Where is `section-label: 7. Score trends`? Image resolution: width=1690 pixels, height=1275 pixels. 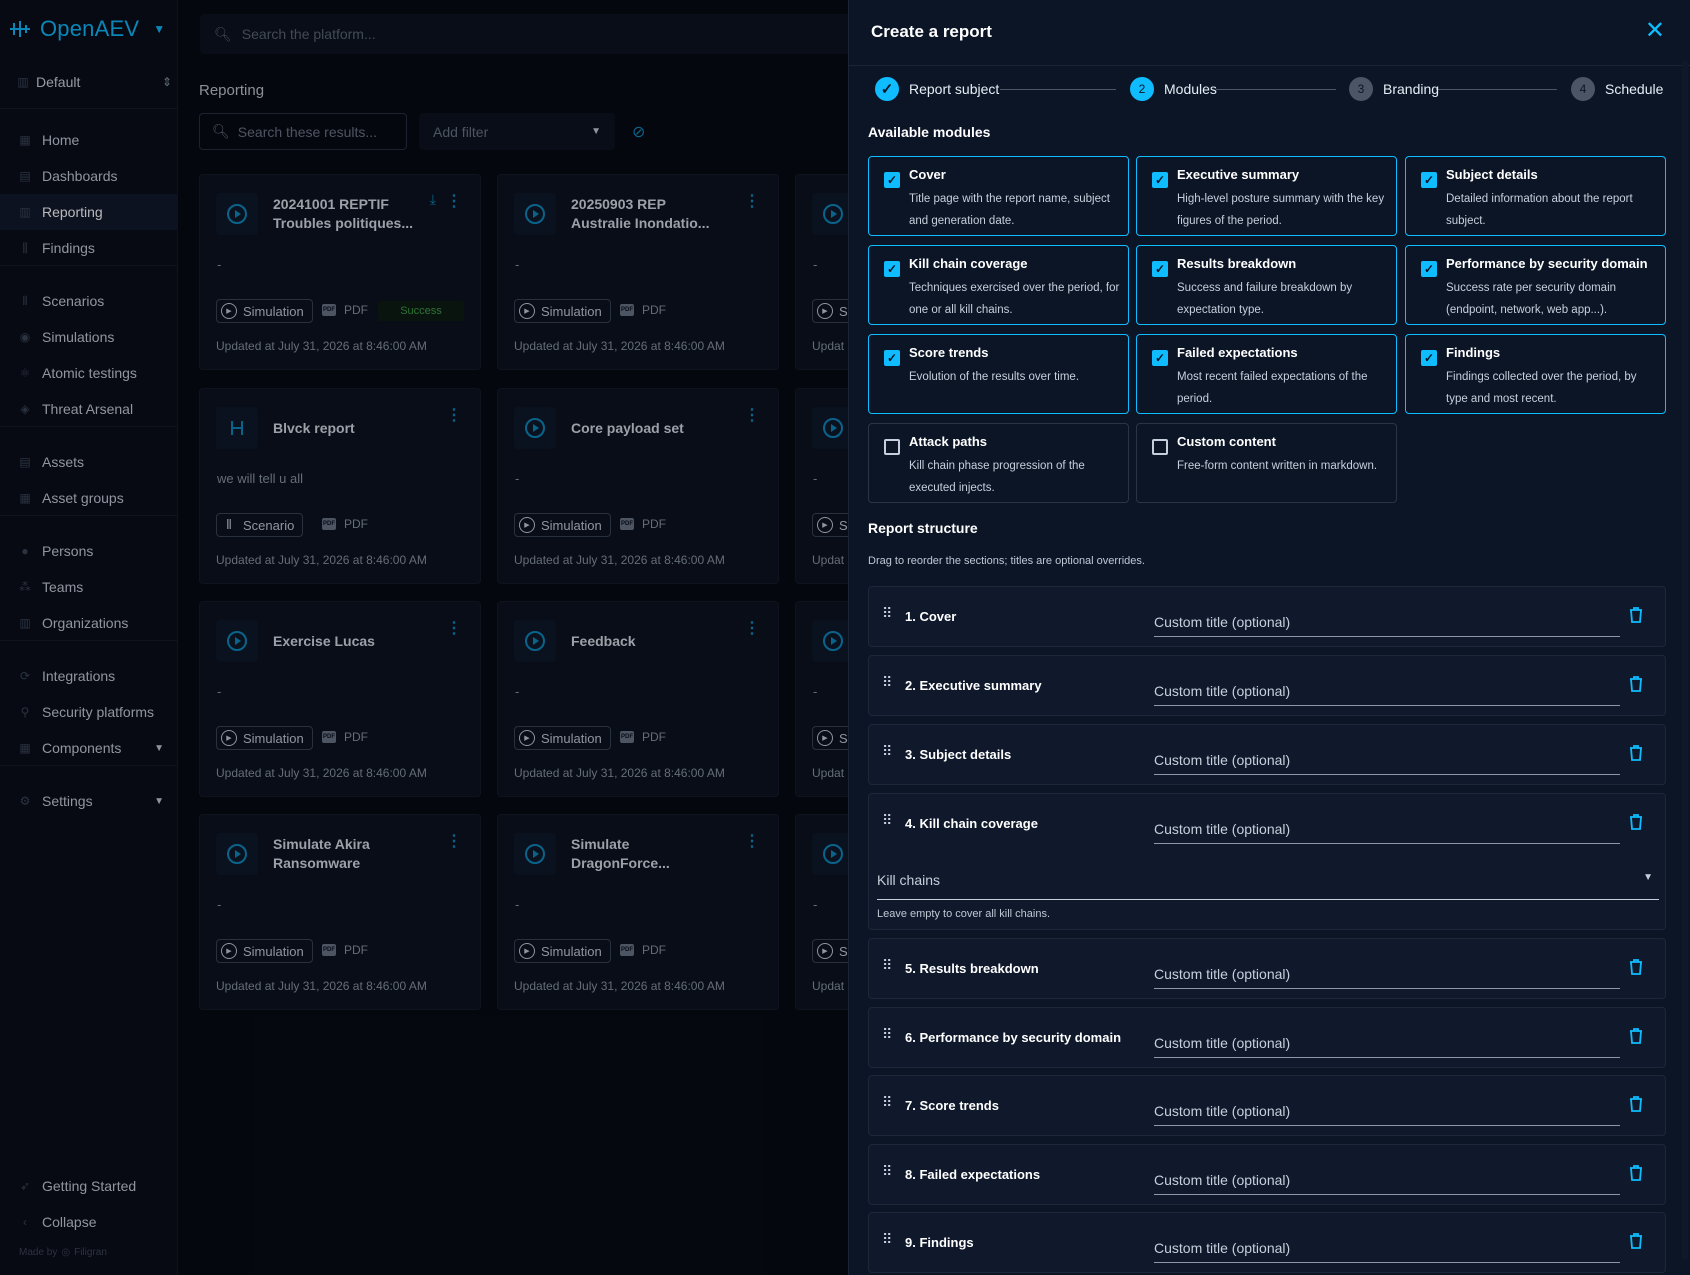 section-label: 7. Score trends is located at coordinates (952, 1105).